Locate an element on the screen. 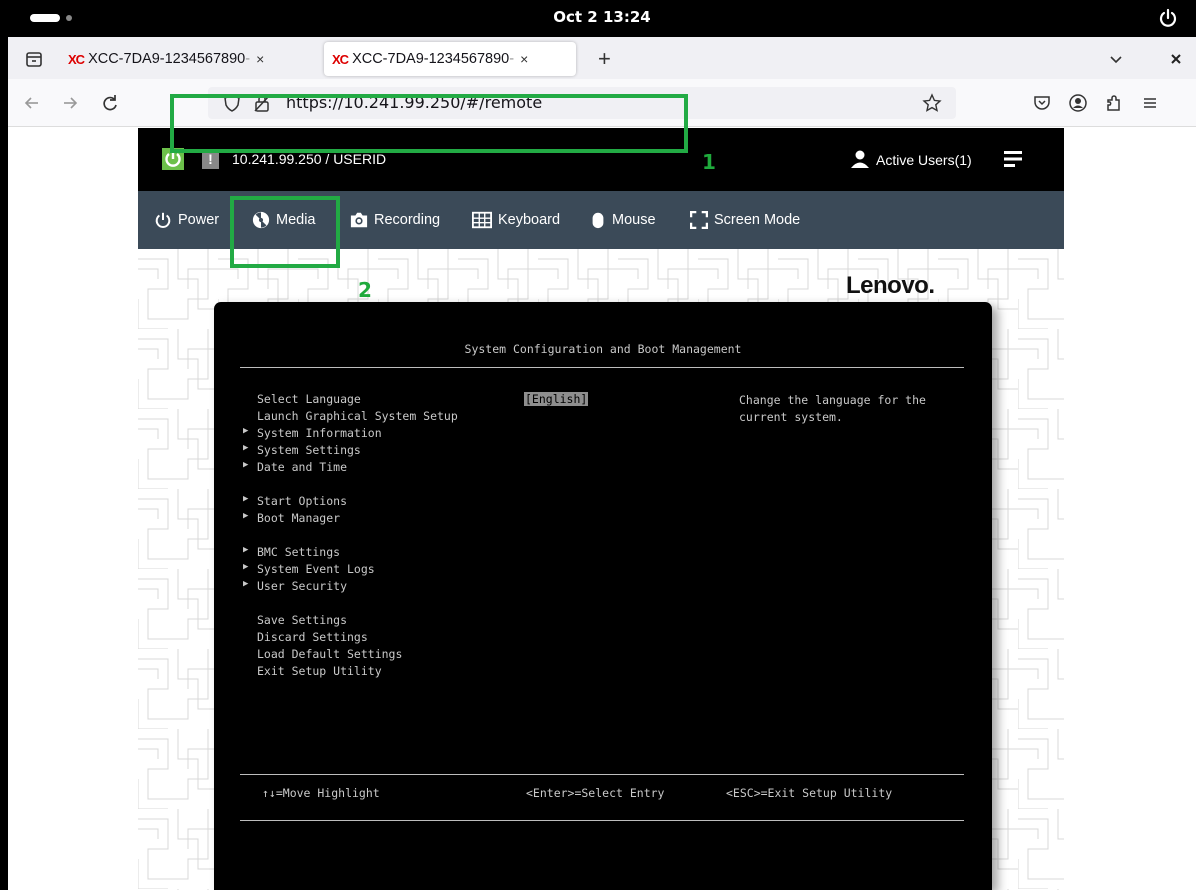 This screenshot has height=890, width=1196. bios-item-bmc-settings: ▶ BMC Settings is located at coordinates (292, 552).